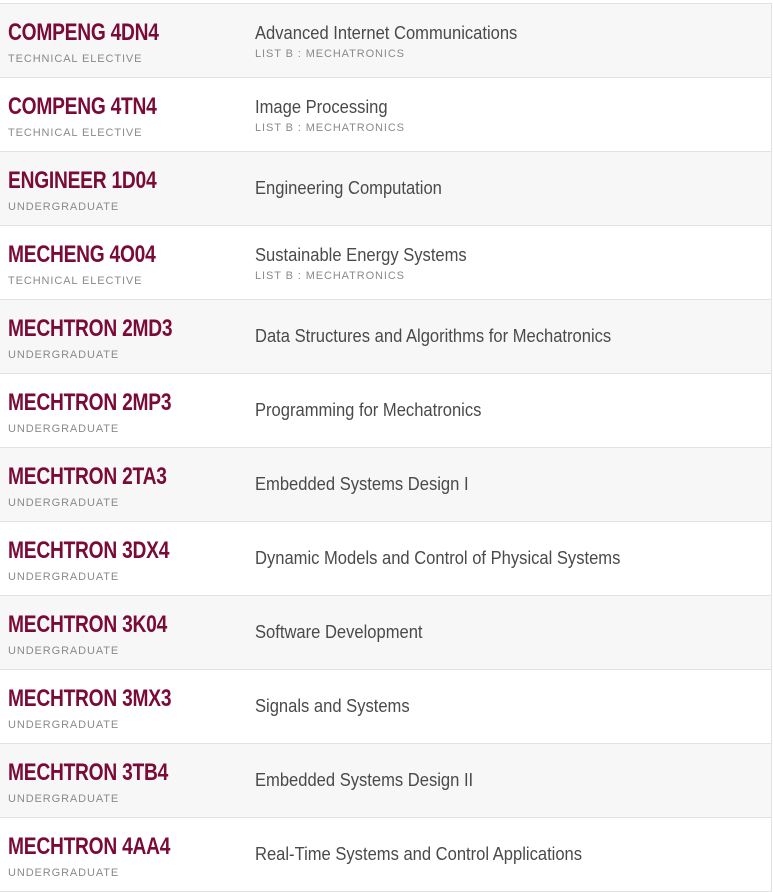 This screenshot has width=773, height=892. Describe the element at coordinates (88, 773) in the screenshot. I see `course-code: MECHTRON 3TB4` at that location.